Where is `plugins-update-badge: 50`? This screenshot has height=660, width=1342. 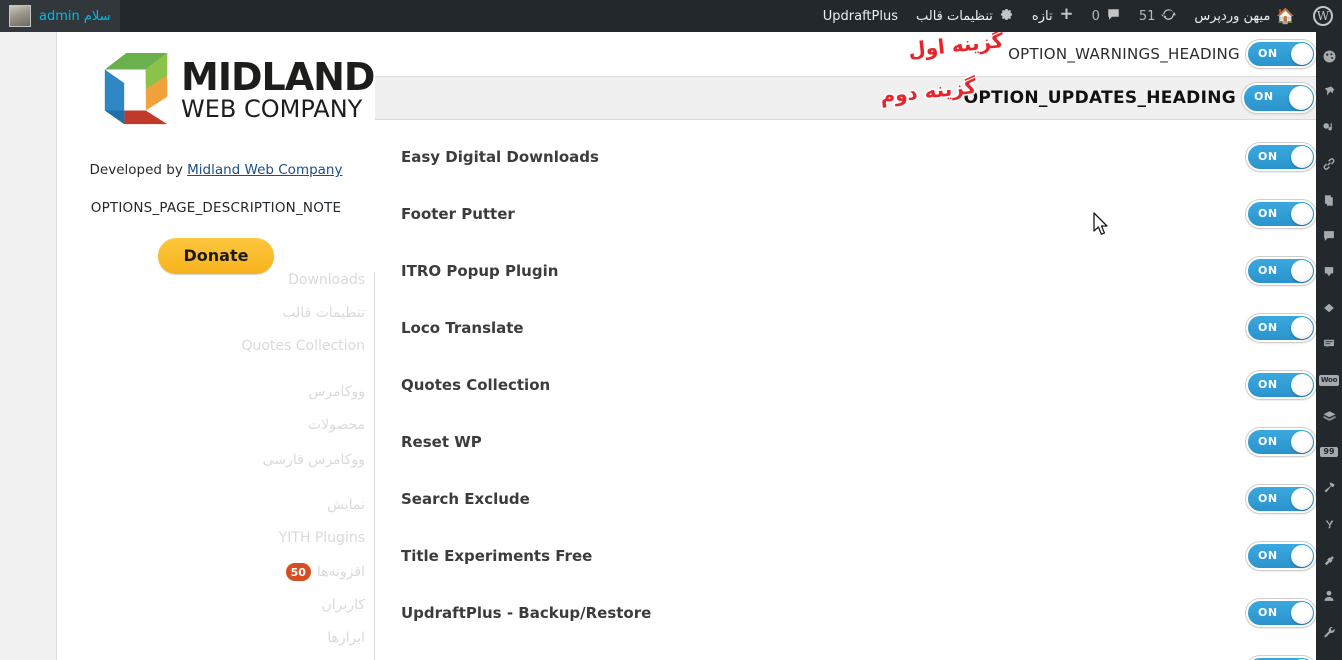 plugins-update-badge: 50 is located at coordinates (298, 572).